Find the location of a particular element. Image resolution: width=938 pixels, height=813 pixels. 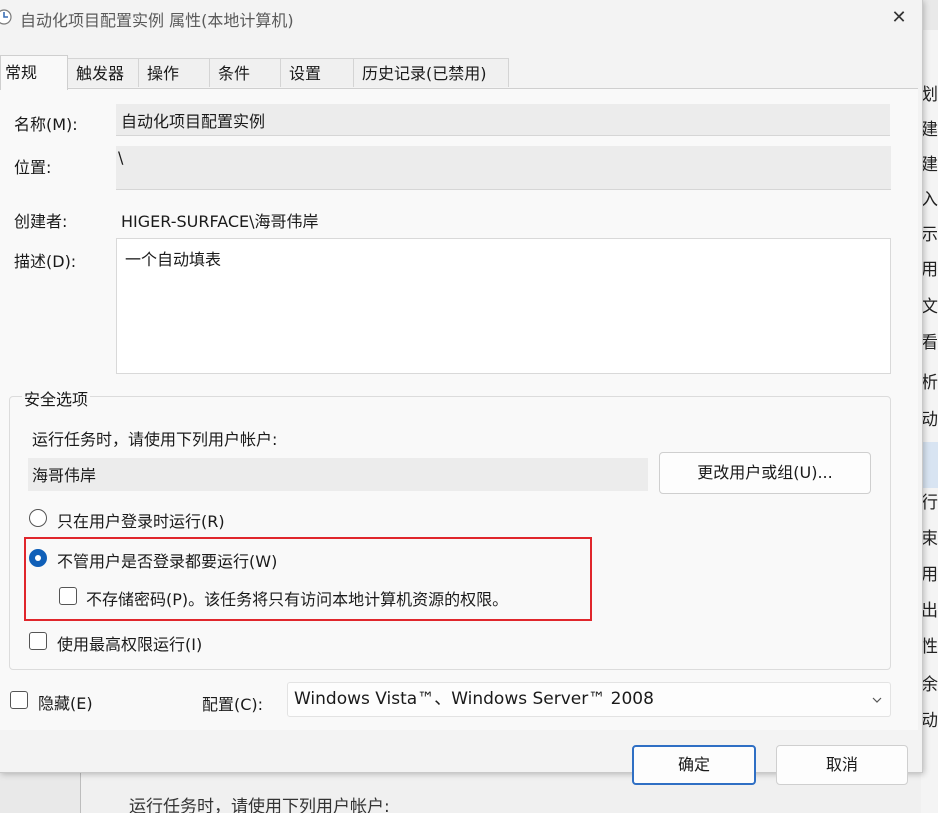

close-icon: ✕ is located at coordinates (899, 17).